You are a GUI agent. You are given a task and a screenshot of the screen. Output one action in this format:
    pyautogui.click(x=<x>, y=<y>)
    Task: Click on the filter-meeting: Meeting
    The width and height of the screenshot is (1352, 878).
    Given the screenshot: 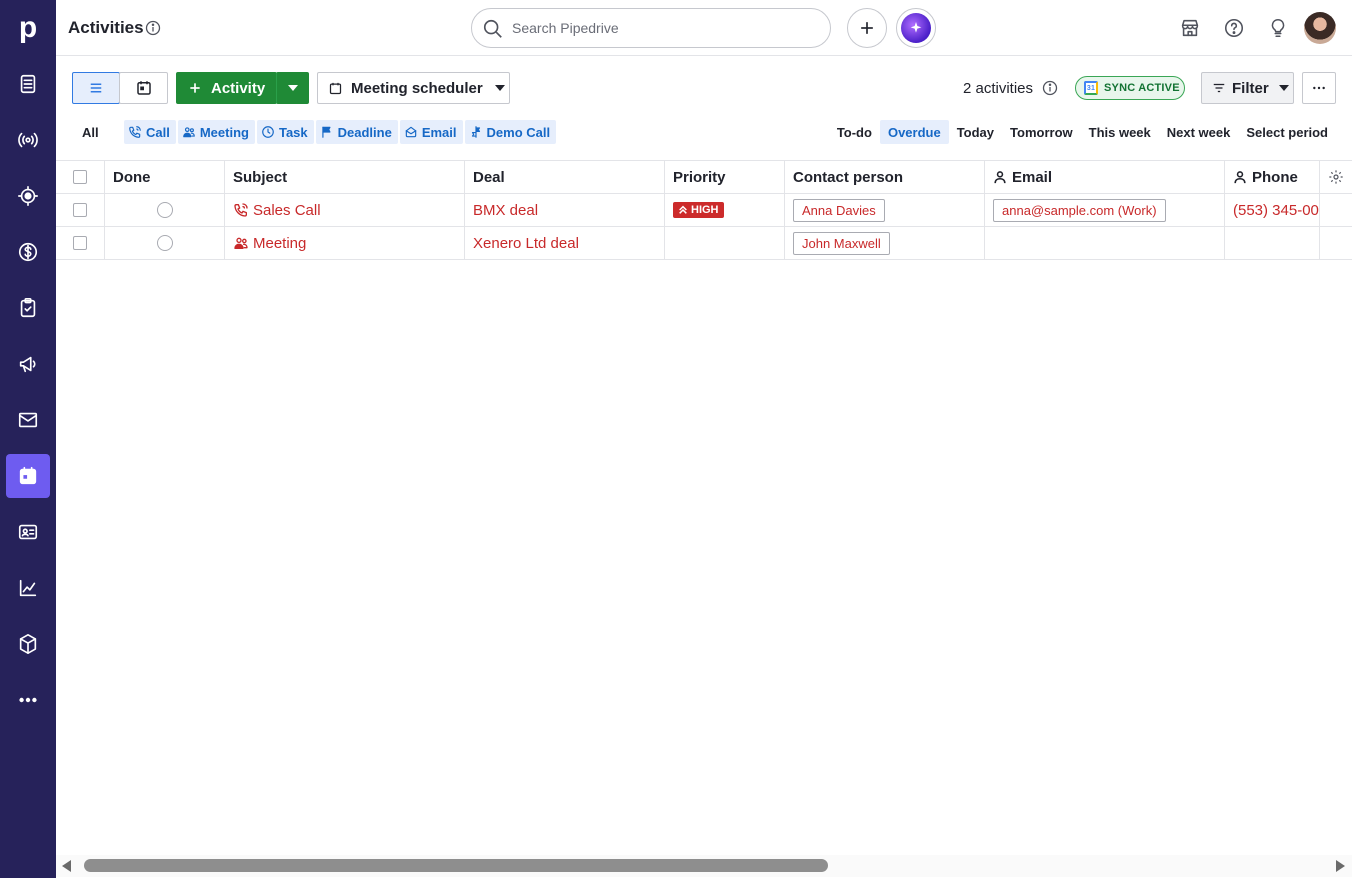 What is the action you would take?
    pyautogui.click(x=216, y=132)
    